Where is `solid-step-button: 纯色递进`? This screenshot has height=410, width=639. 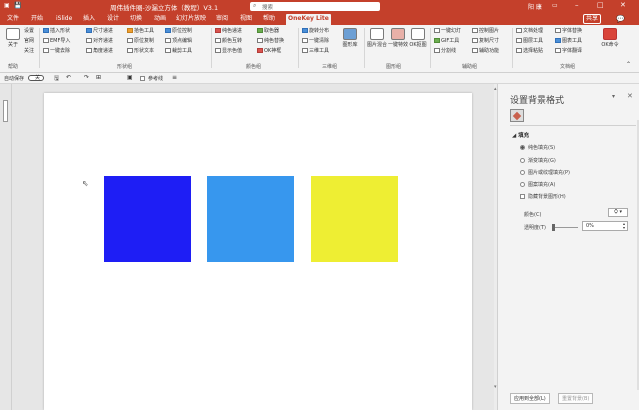
solid-step-button: 纯色递进 is located at coordinates (228, 31).